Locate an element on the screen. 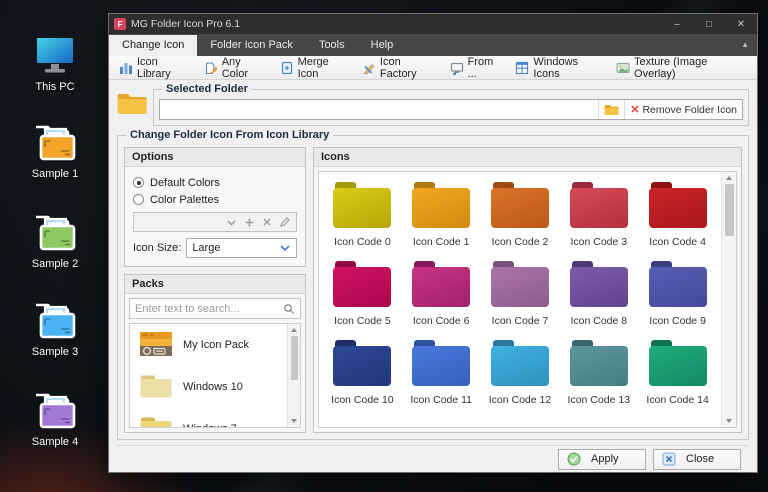 This screenshot has width=768, height=492. packs-scrollbar is located at coordinates (293, 375).